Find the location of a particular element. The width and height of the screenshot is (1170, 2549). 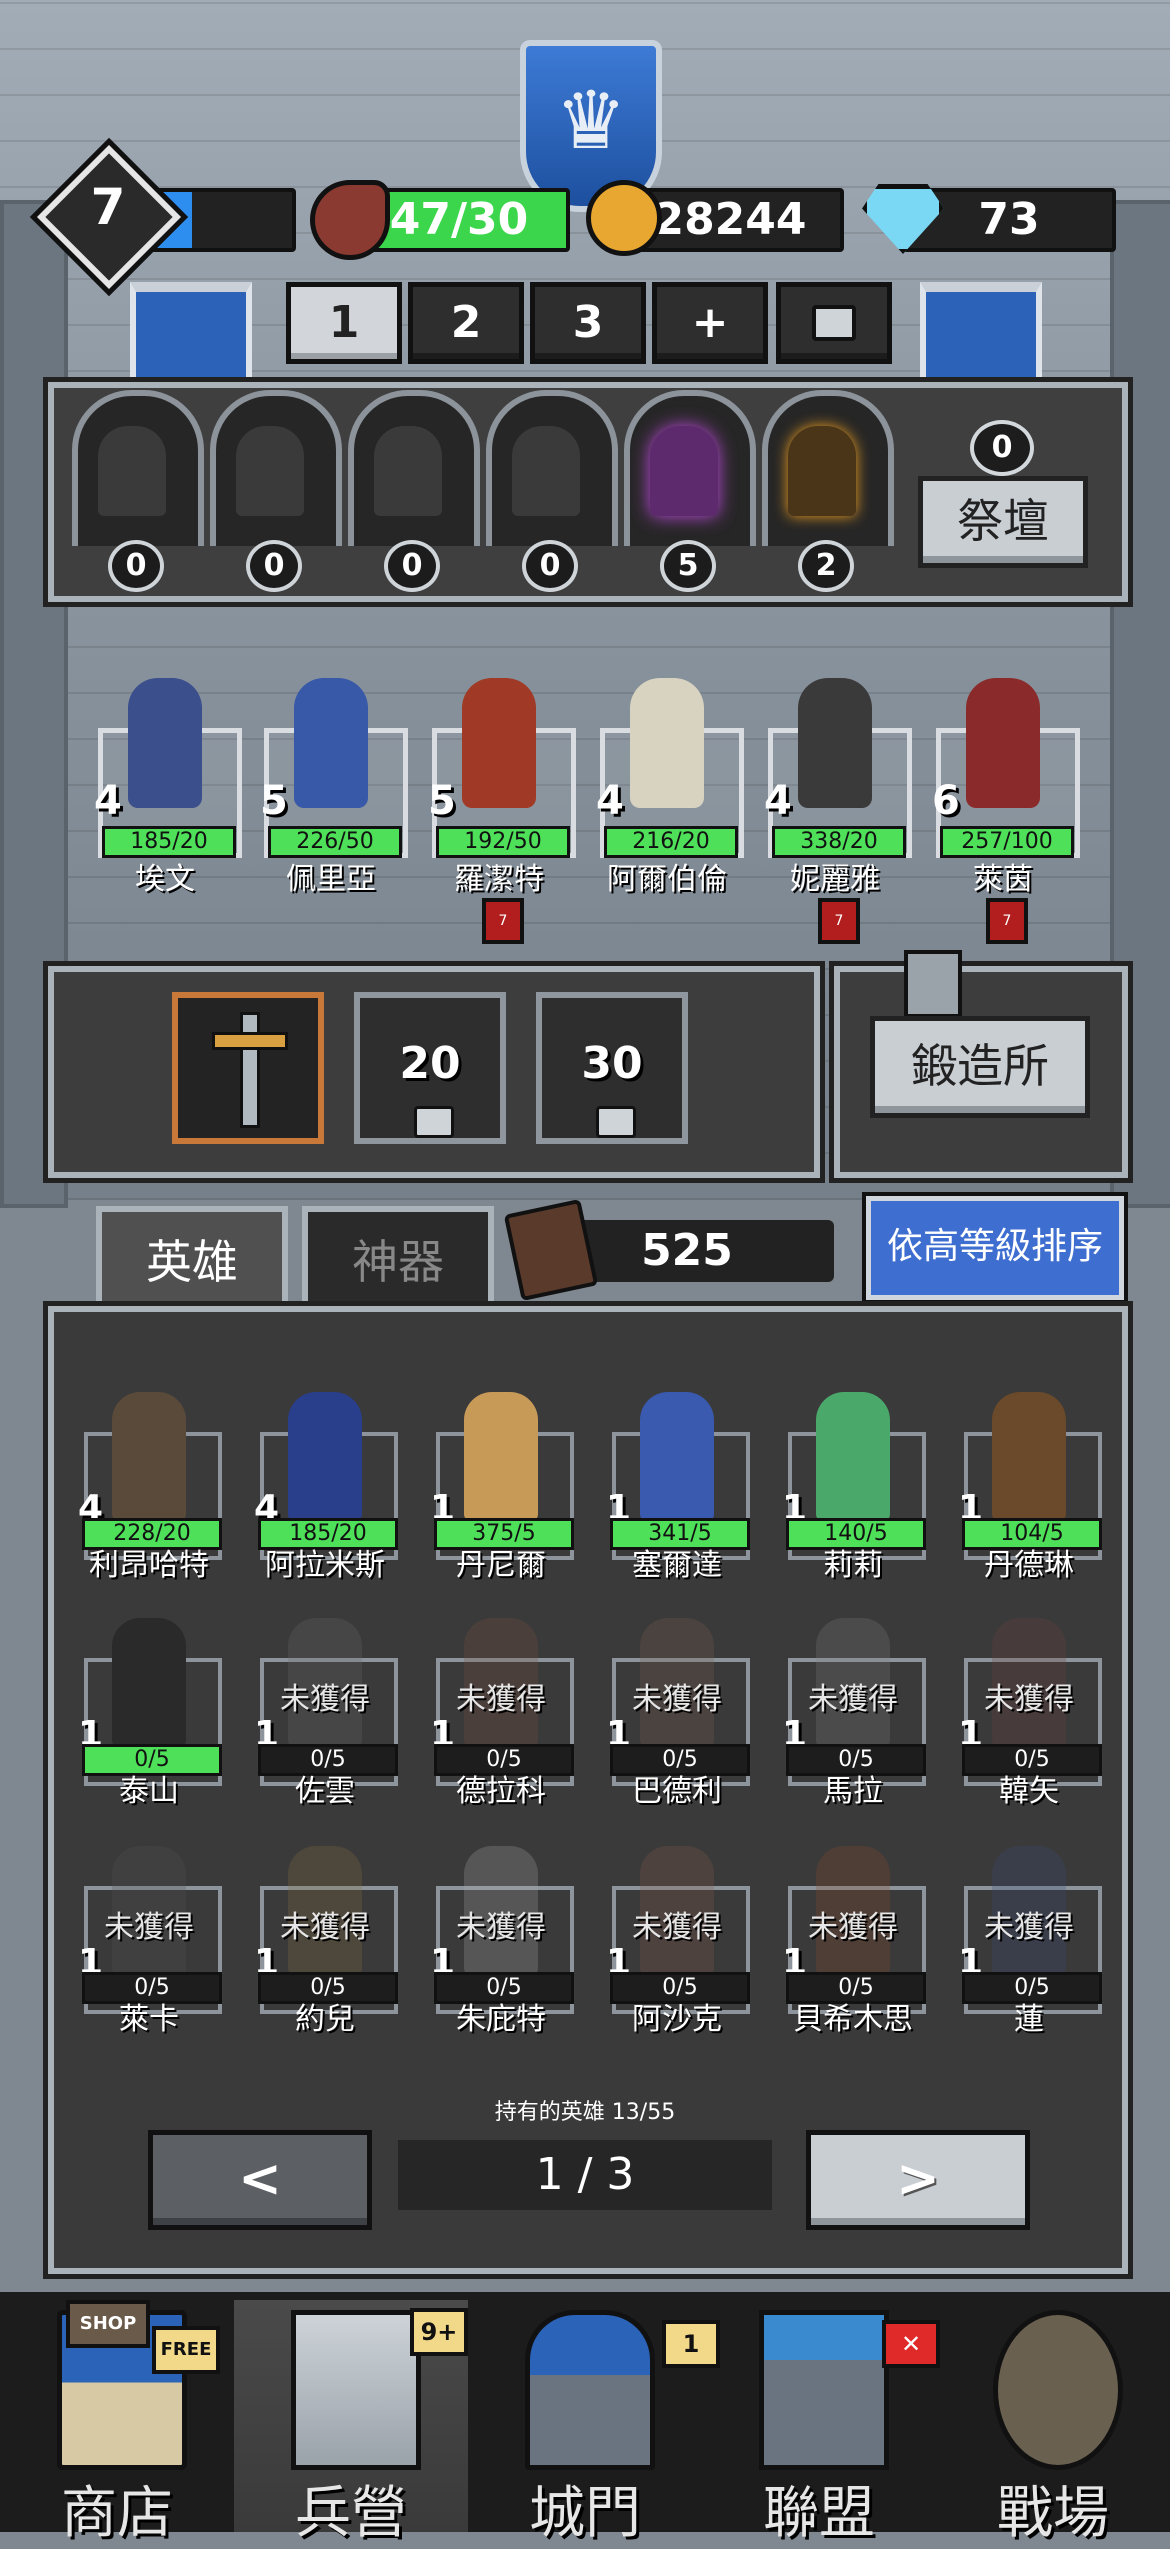

roster-hero-card: 未獲得 1 0/5 蓮 is located at coordinates (1027, 1941).